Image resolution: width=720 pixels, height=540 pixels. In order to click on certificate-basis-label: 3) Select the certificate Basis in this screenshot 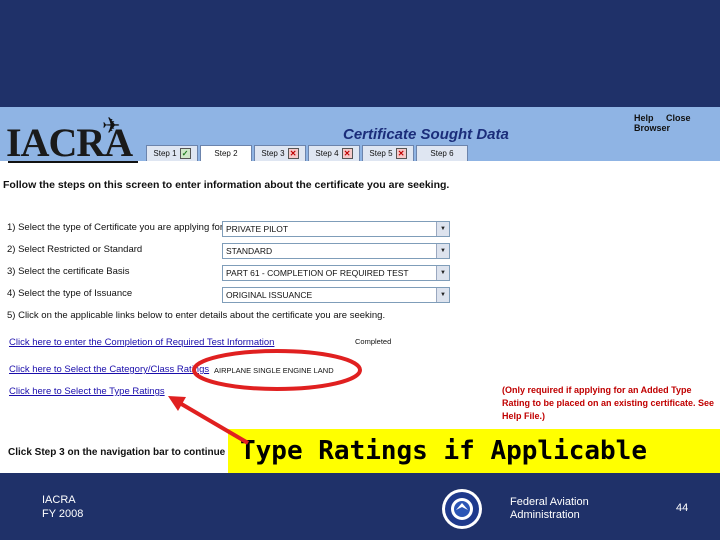, I will do `click(68, 271)`.